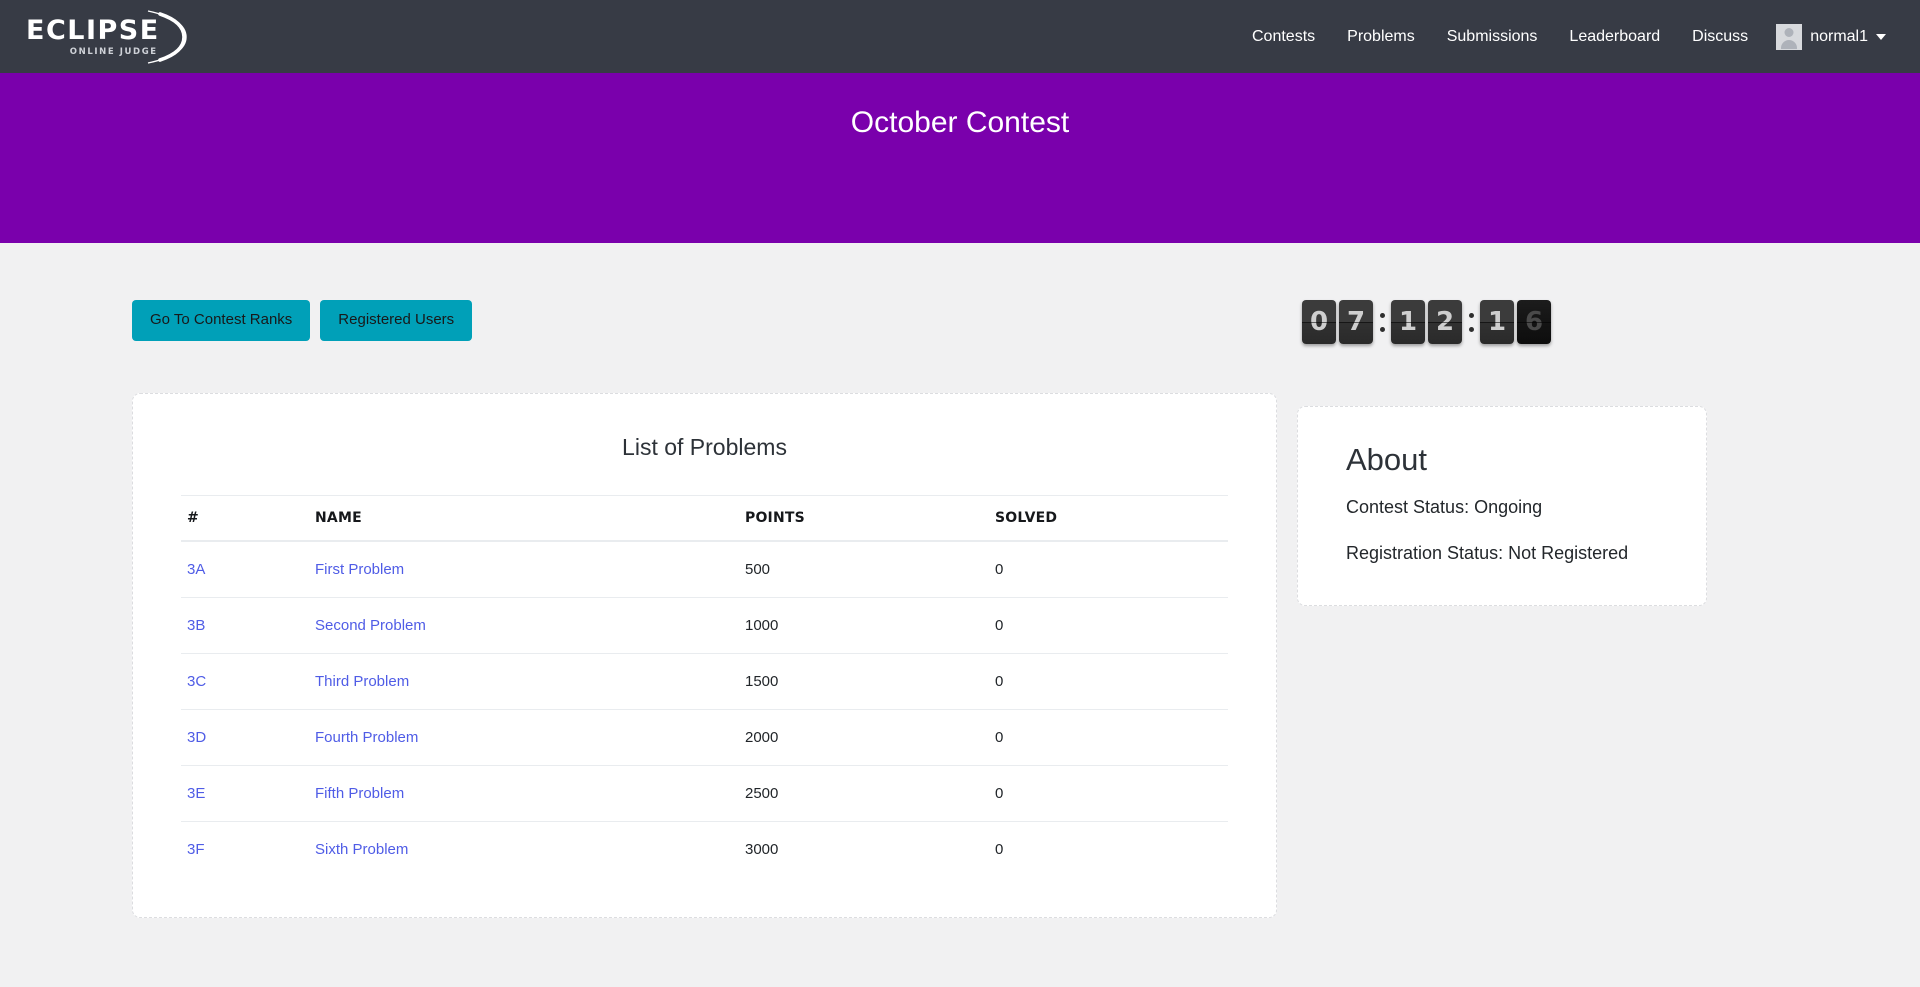 The width and height of the screenshot is (1920, 987). What do you see at coordinates (864, 625) in the screenshot?
I see `problem-points: 1000` at bounding box center [864, 625].